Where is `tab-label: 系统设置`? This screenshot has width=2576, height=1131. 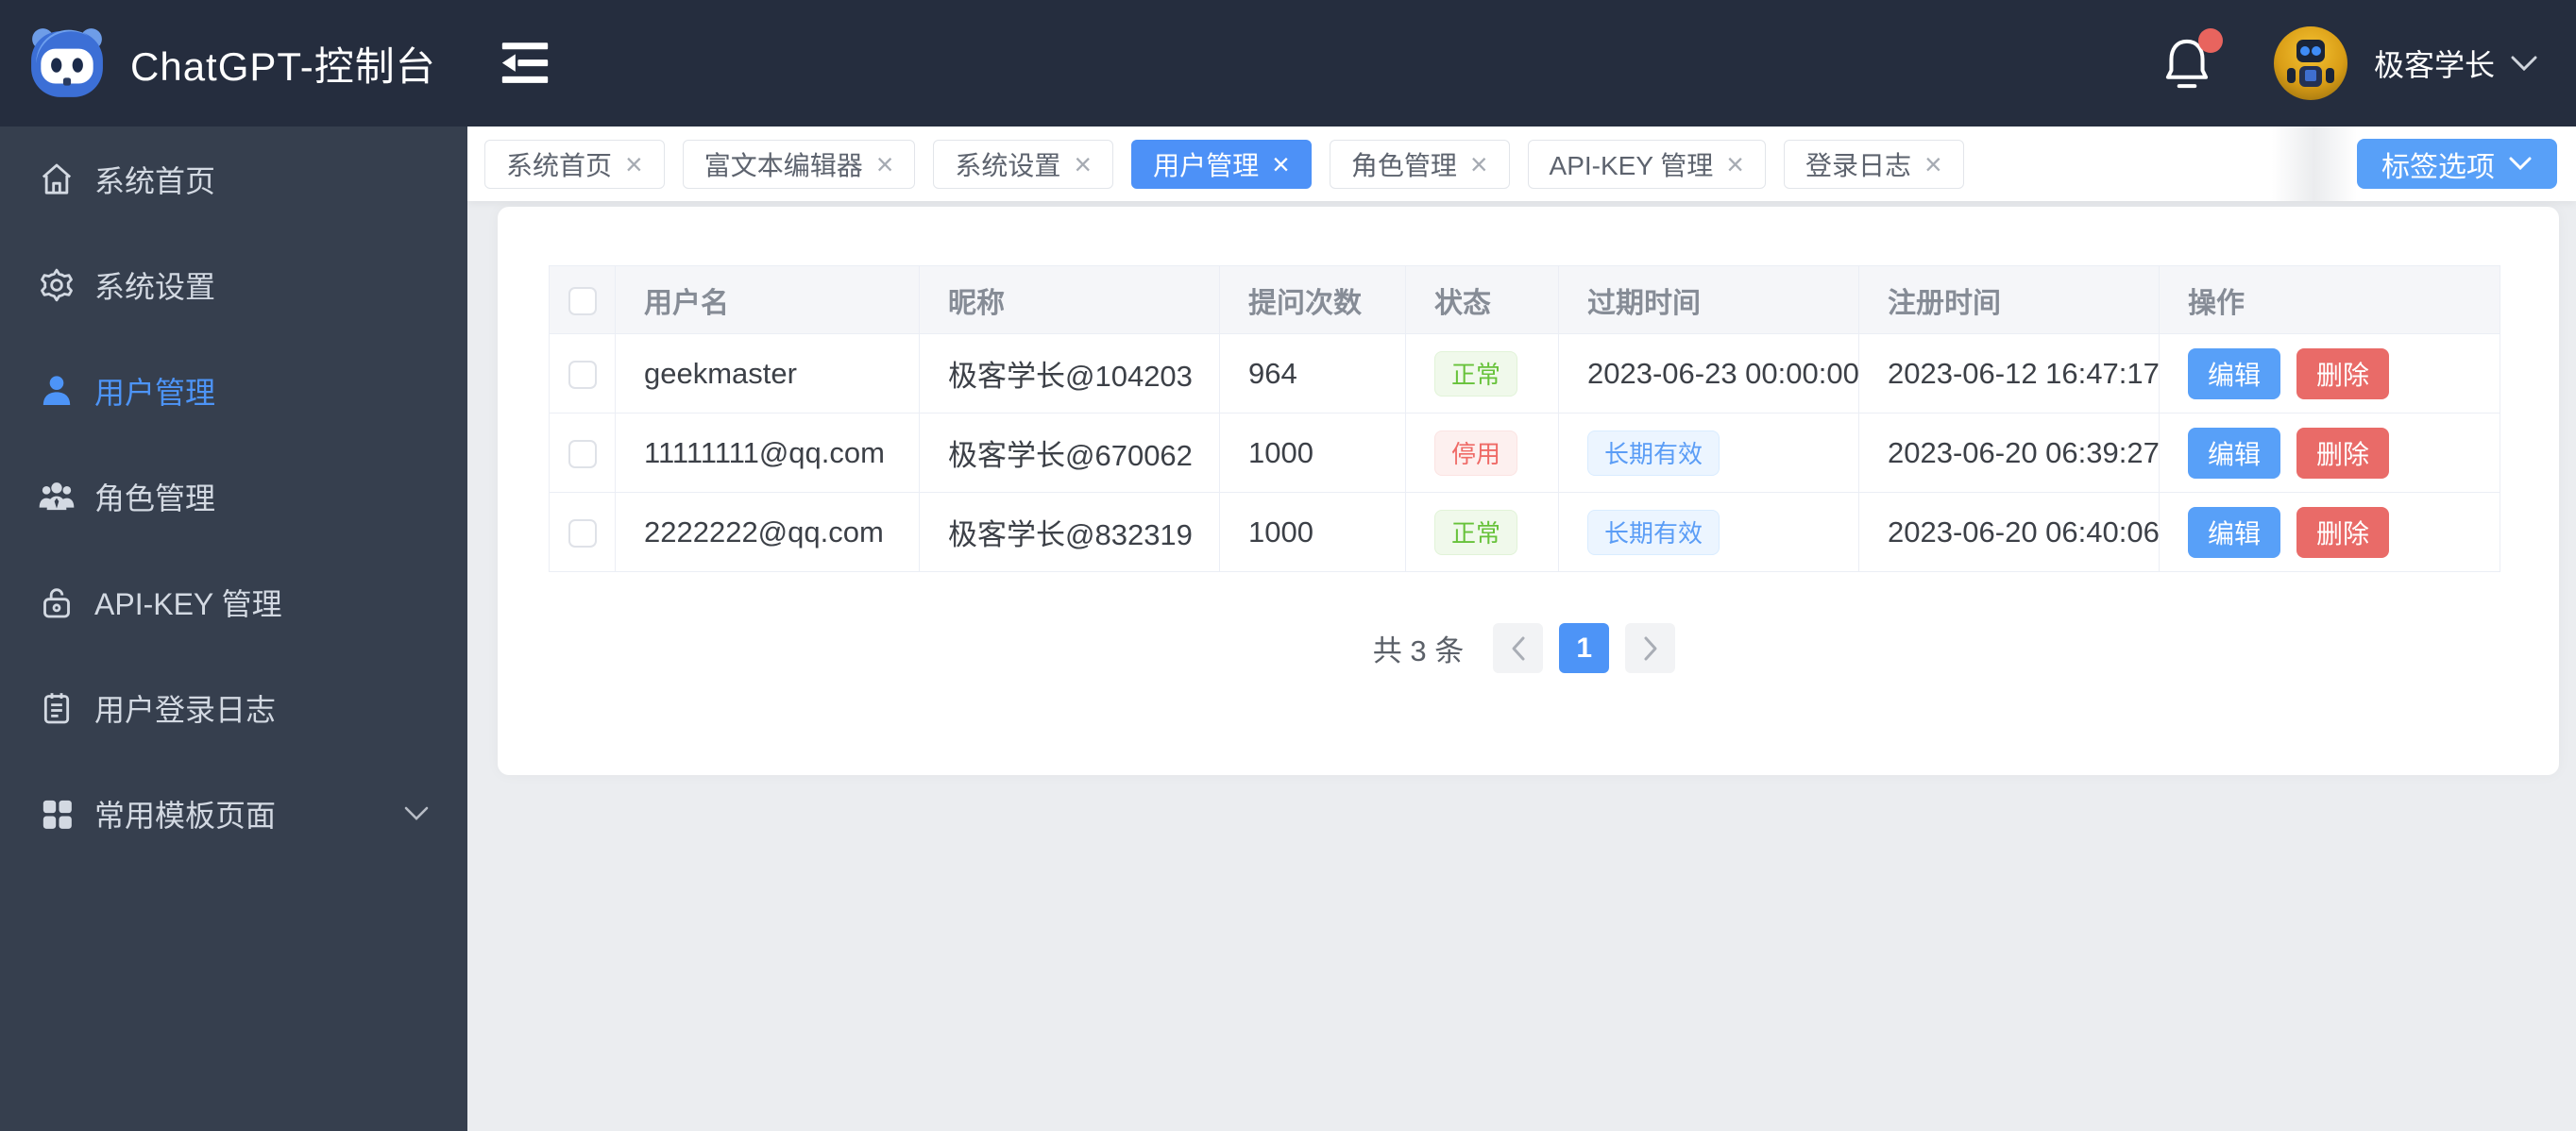
tab-label: 系统设置 is located at coordinates (1008, 165).